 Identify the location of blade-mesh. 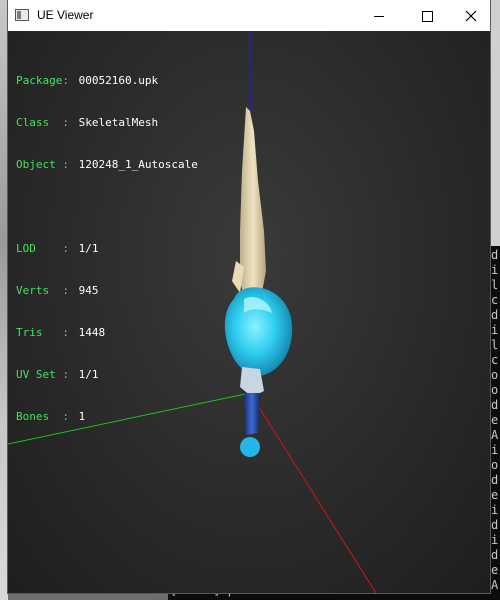
(253, 206).